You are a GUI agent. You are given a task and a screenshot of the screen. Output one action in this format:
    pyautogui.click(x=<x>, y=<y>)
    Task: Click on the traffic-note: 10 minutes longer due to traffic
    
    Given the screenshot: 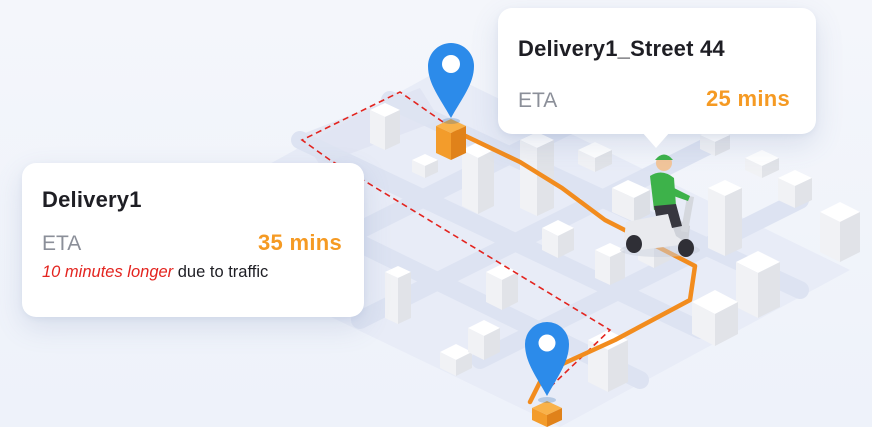 What is the action you would take?
    pyautogui.click(x=155, y=272)
    